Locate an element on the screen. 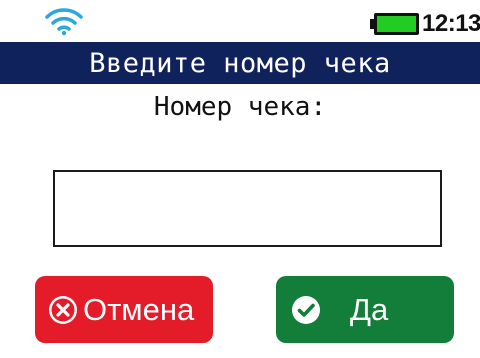 Image resolution: width=480 pixels, height=358 pixels. clock: 12:13 is located at coordinates (451, 23).